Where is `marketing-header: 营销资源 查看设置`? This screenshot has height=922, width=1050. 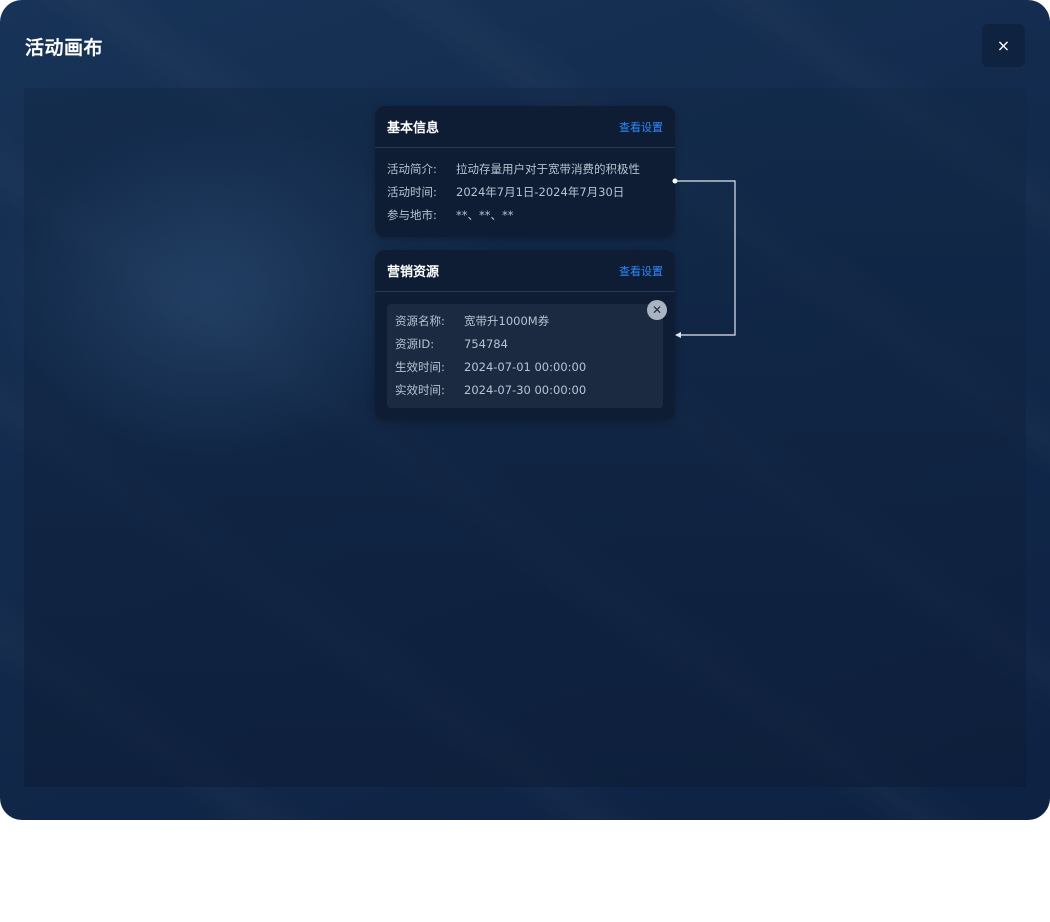 marketing-header: 营销资源 查看设置 is located at coordinates (525, 271).